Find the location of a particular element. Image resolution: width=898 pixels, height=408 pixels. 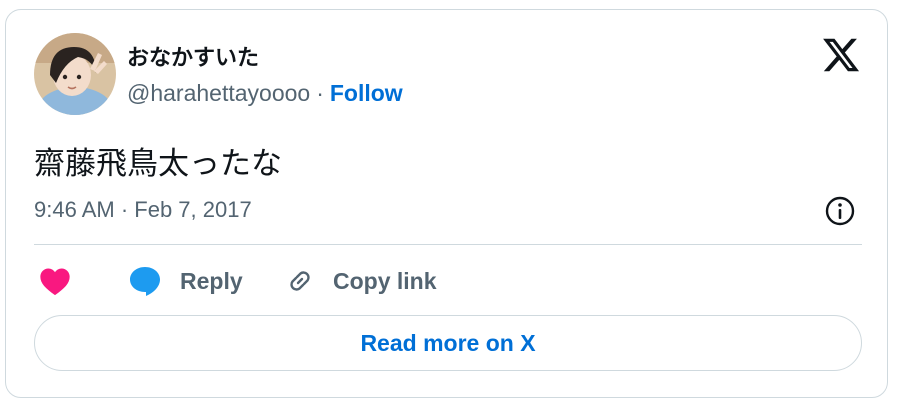

like-button is located at coordinates (55, 281).